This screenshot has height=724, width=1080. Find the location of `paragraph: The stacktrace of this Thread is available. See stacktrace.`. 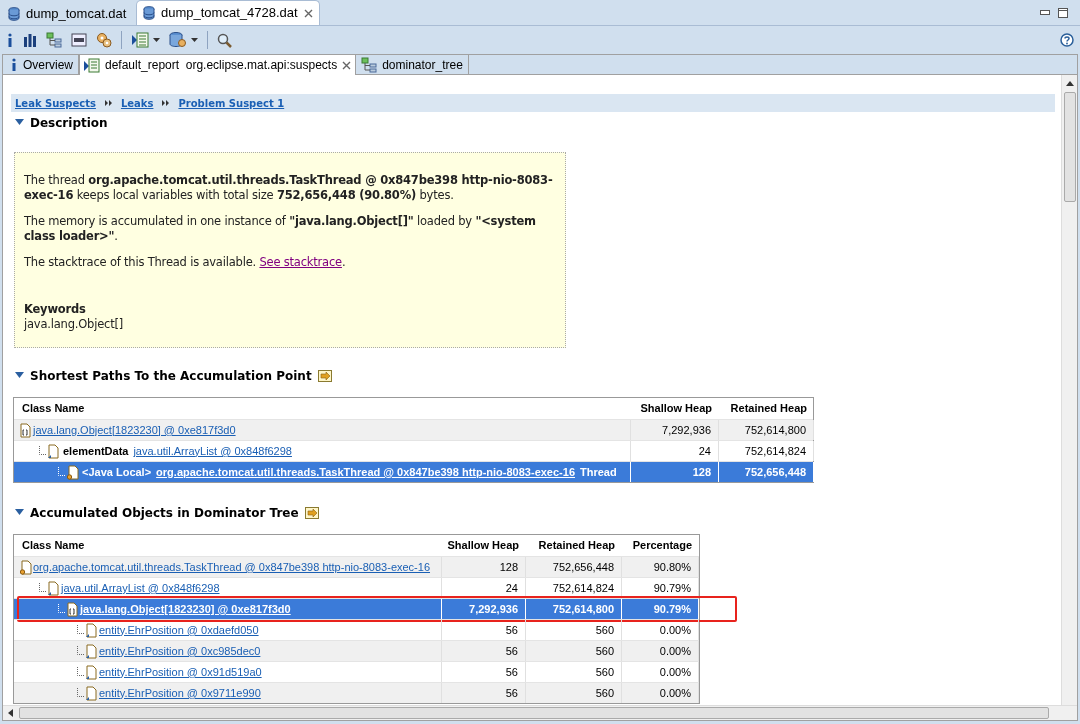

paragraph: The stacktrace of this Thread is available. See stacktrace. is located at coordinates (185, 262).